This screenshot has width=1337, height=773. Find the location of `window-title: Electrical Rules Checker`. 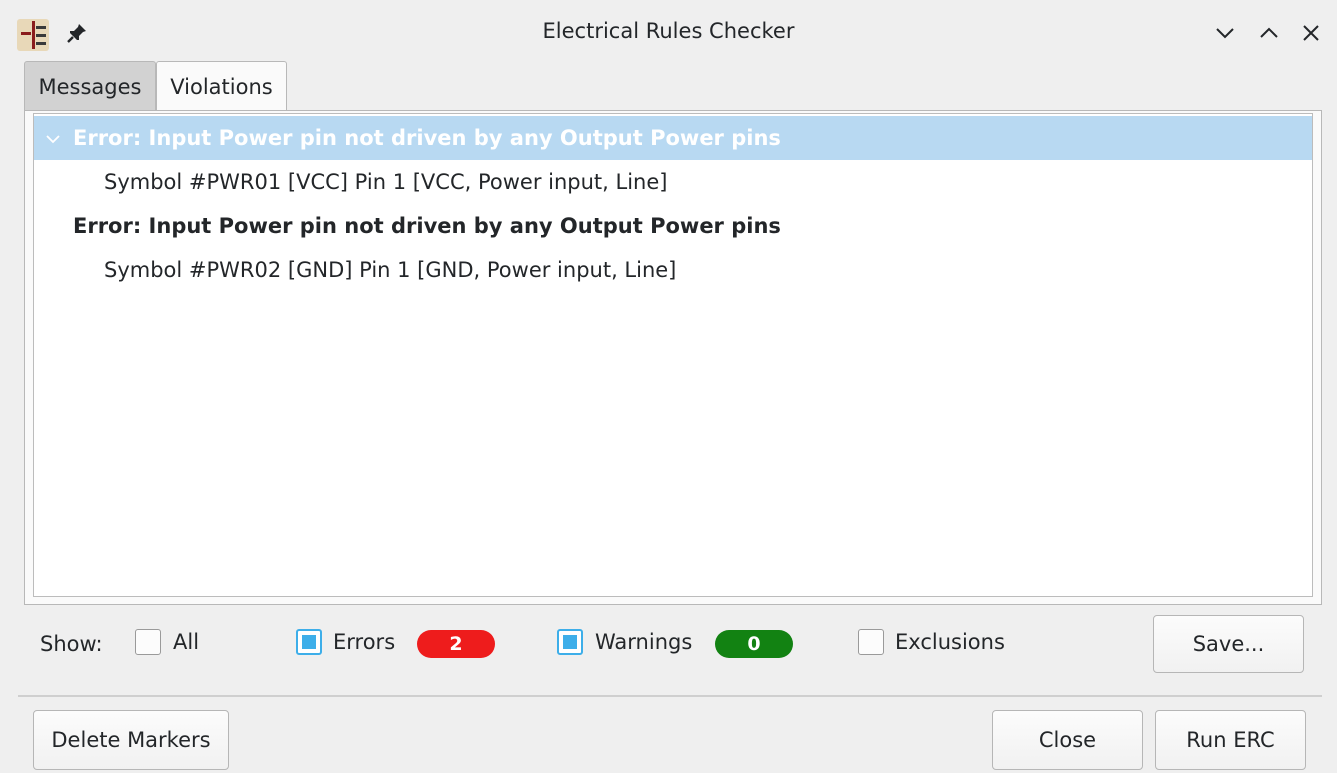

window-title: Electrical Rules Checker is located at coordinates (668, 31).